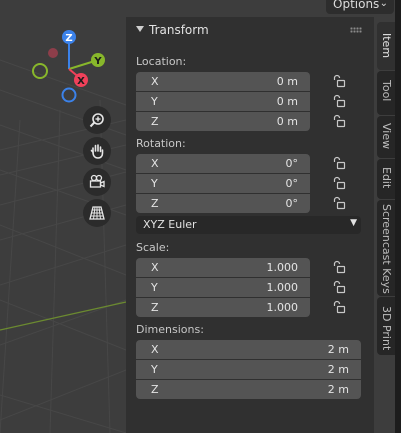  I want to click on location-z-field: Z 0 m, so click(223, 121).